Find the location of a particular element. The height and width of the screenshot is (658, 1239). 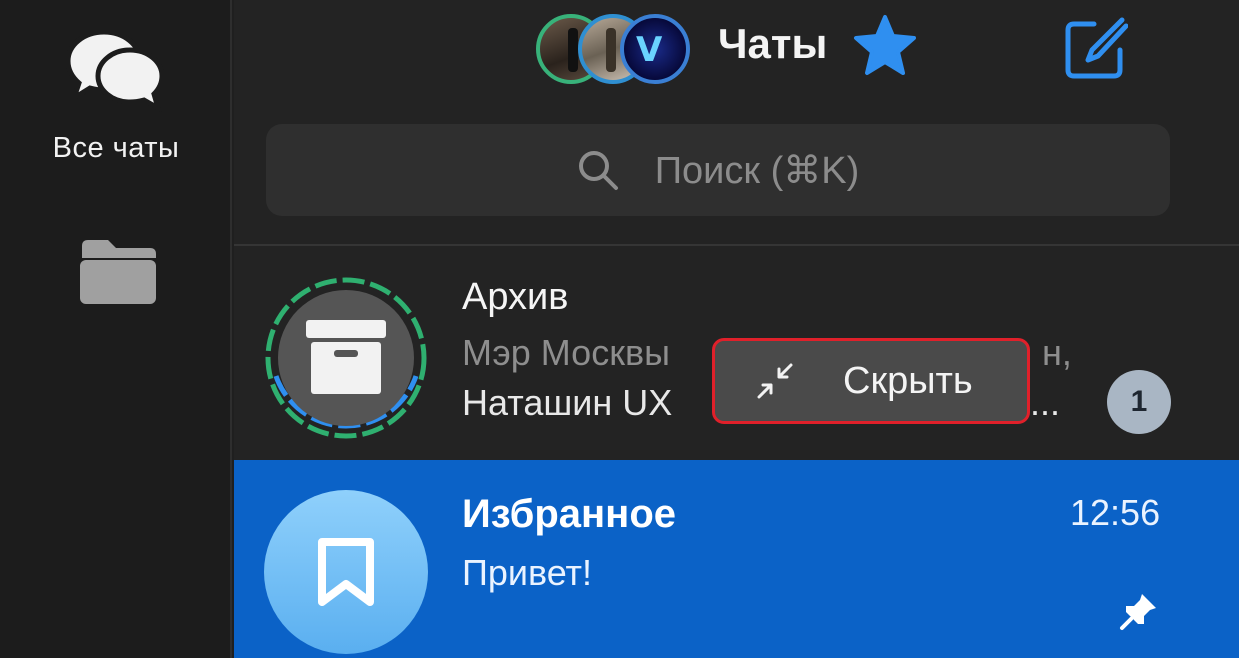

star-icon is located at coordinates (885, 45).